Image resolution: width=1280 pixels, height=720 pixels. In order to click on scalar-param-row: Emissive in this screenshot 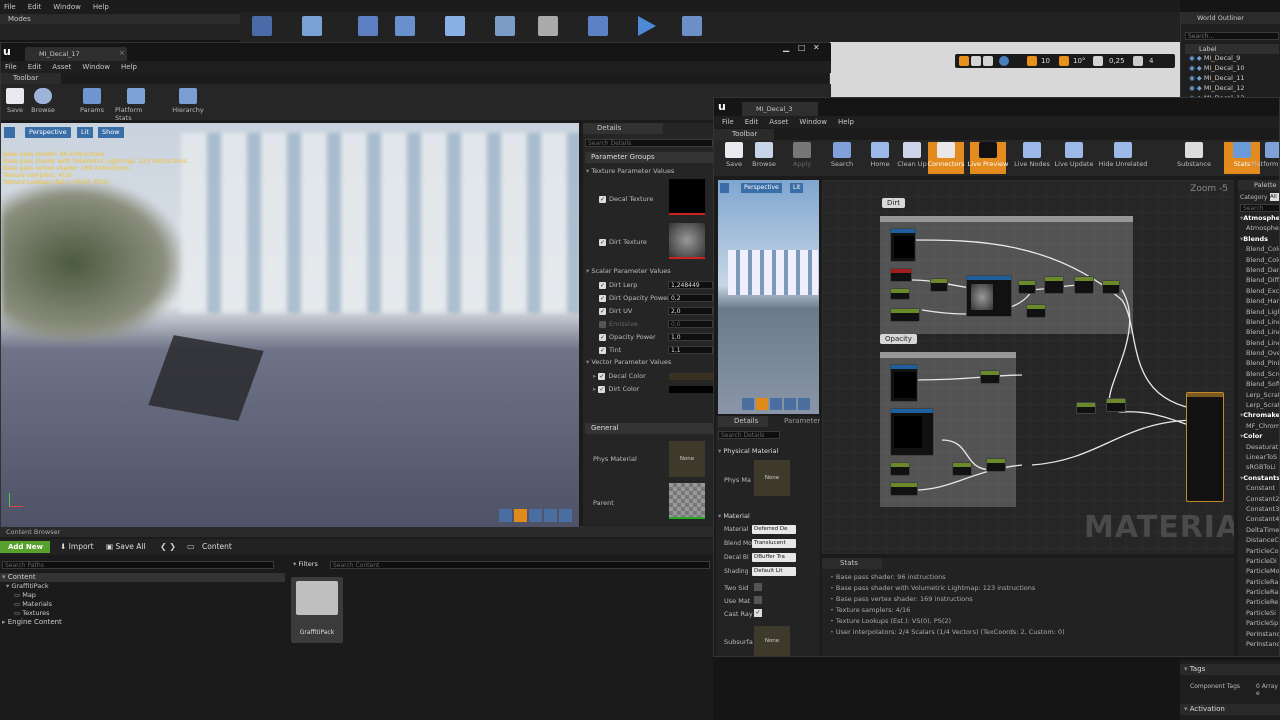, I will do `click(618, 324)`.